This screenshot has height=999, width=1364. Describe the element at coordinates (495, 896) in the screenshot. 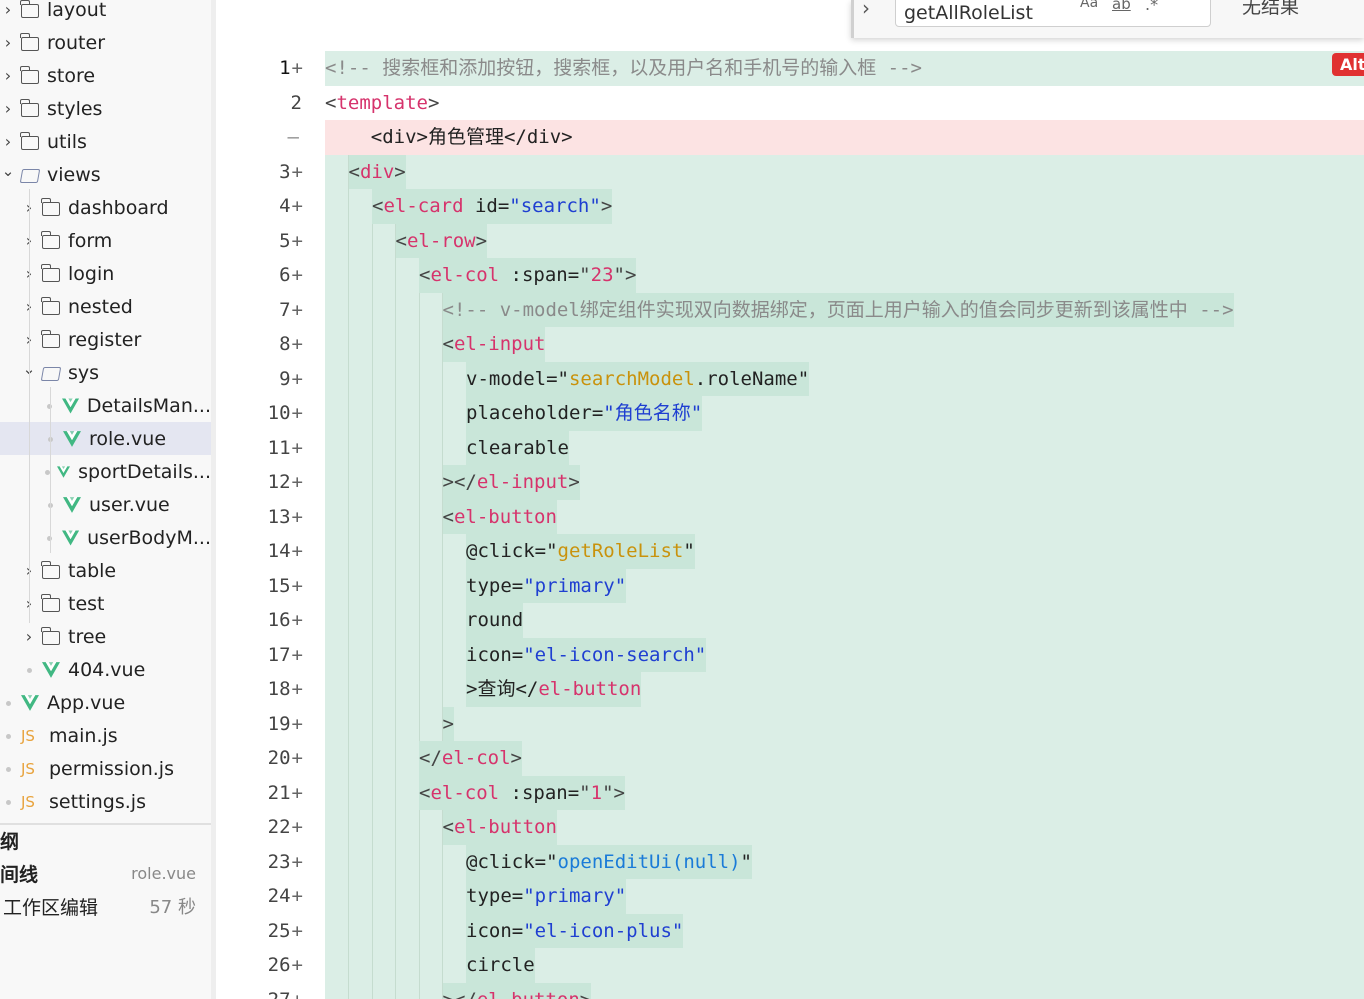

I see `code-token: type=` at that location.